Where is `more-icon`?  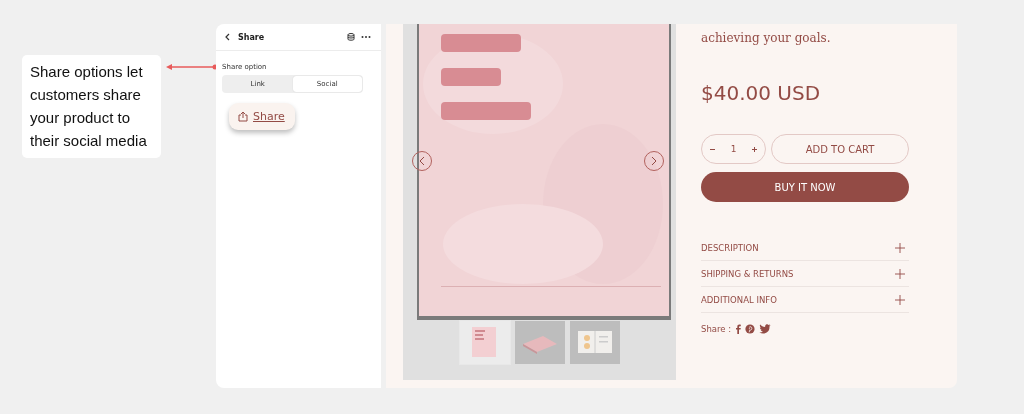
more-icon is located at coordinates (366, 37).